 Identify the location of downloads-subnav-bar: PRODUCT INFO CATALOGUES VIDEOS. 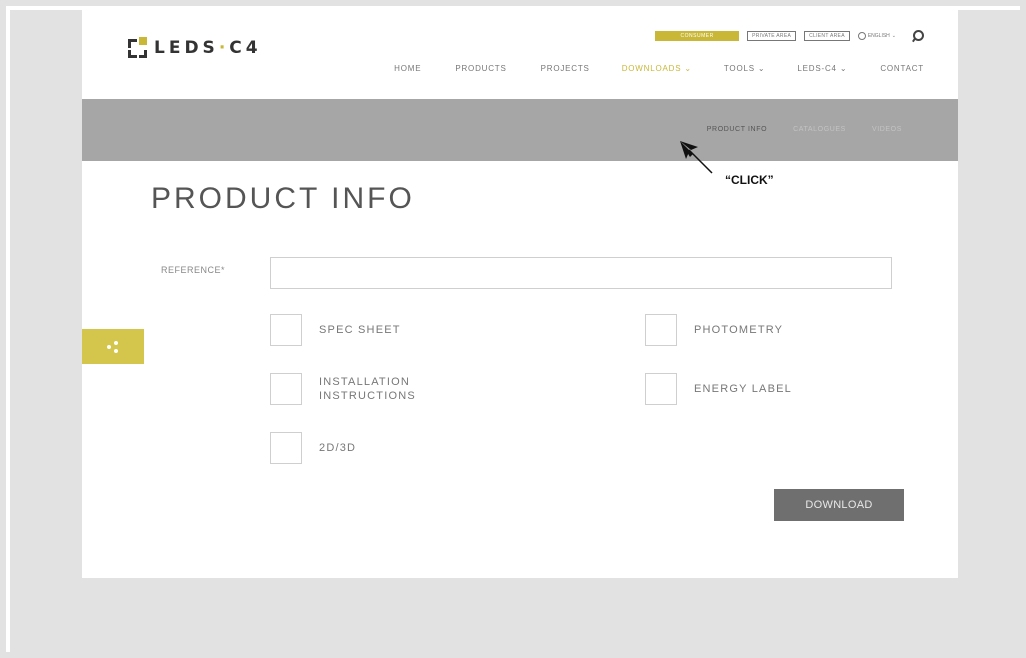
(520, 130).